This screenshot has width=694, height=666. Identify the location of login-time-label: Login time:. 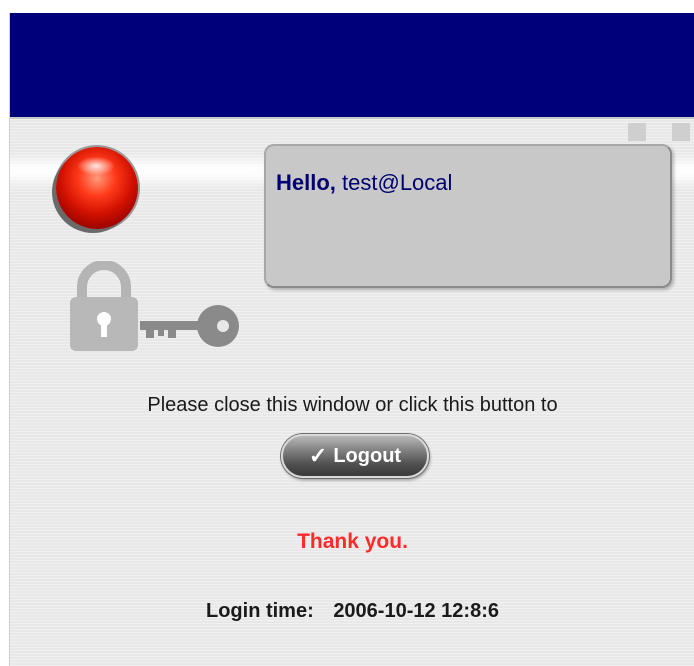
(259, 611).